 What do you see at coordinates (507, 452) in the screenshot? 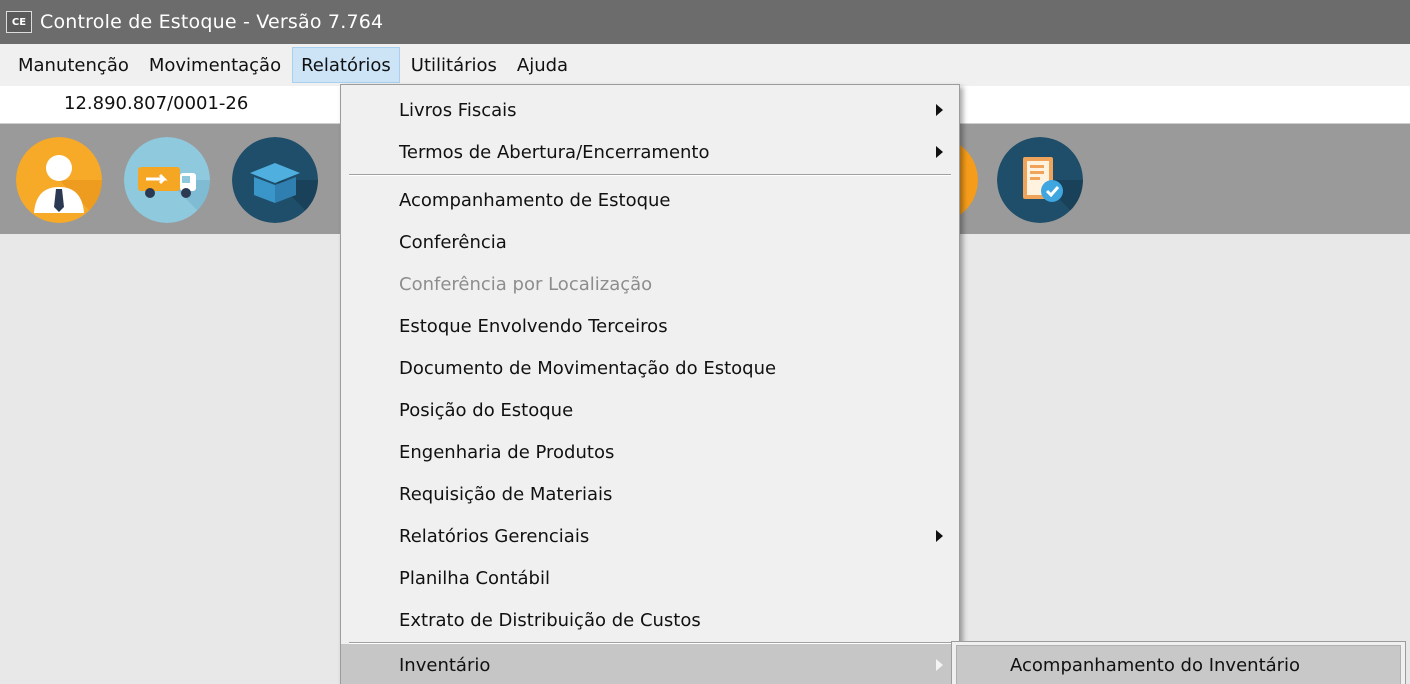
I see `menu-item-label: Engenharia de Produtos` at bounding box center [507, 452].